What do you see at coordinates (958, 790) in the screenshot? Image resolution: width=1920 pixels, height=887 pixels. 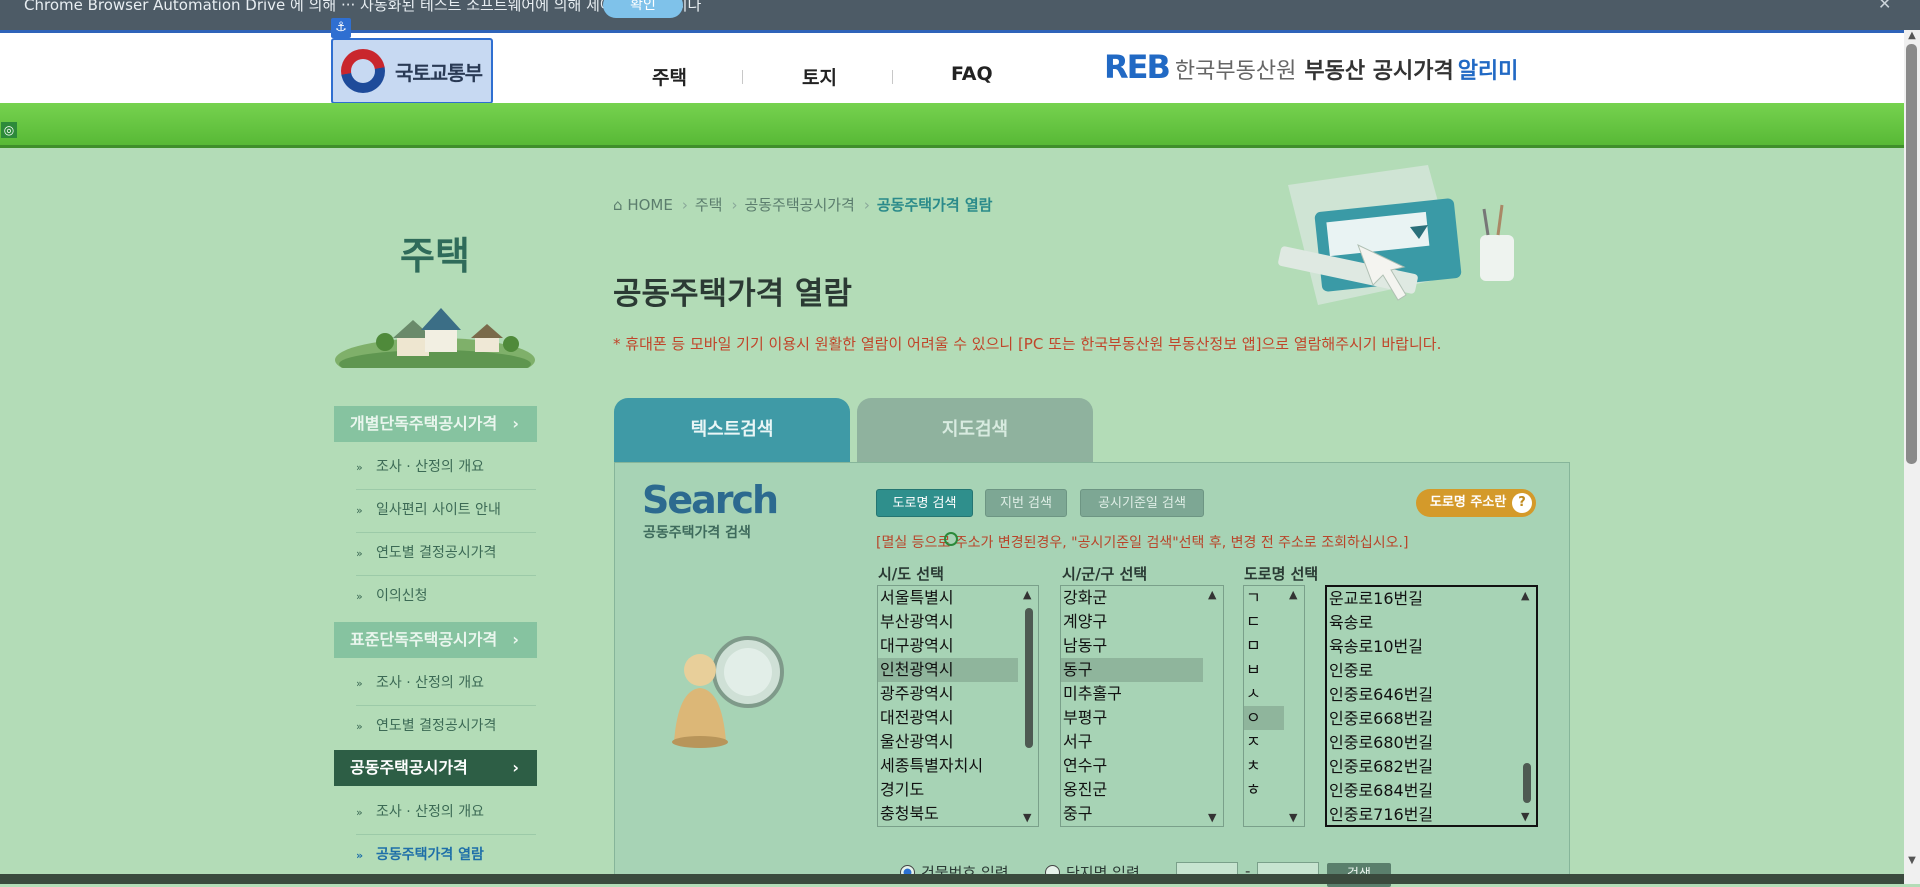 I see `list-option: 경기도` at bounding box center [958, 790].